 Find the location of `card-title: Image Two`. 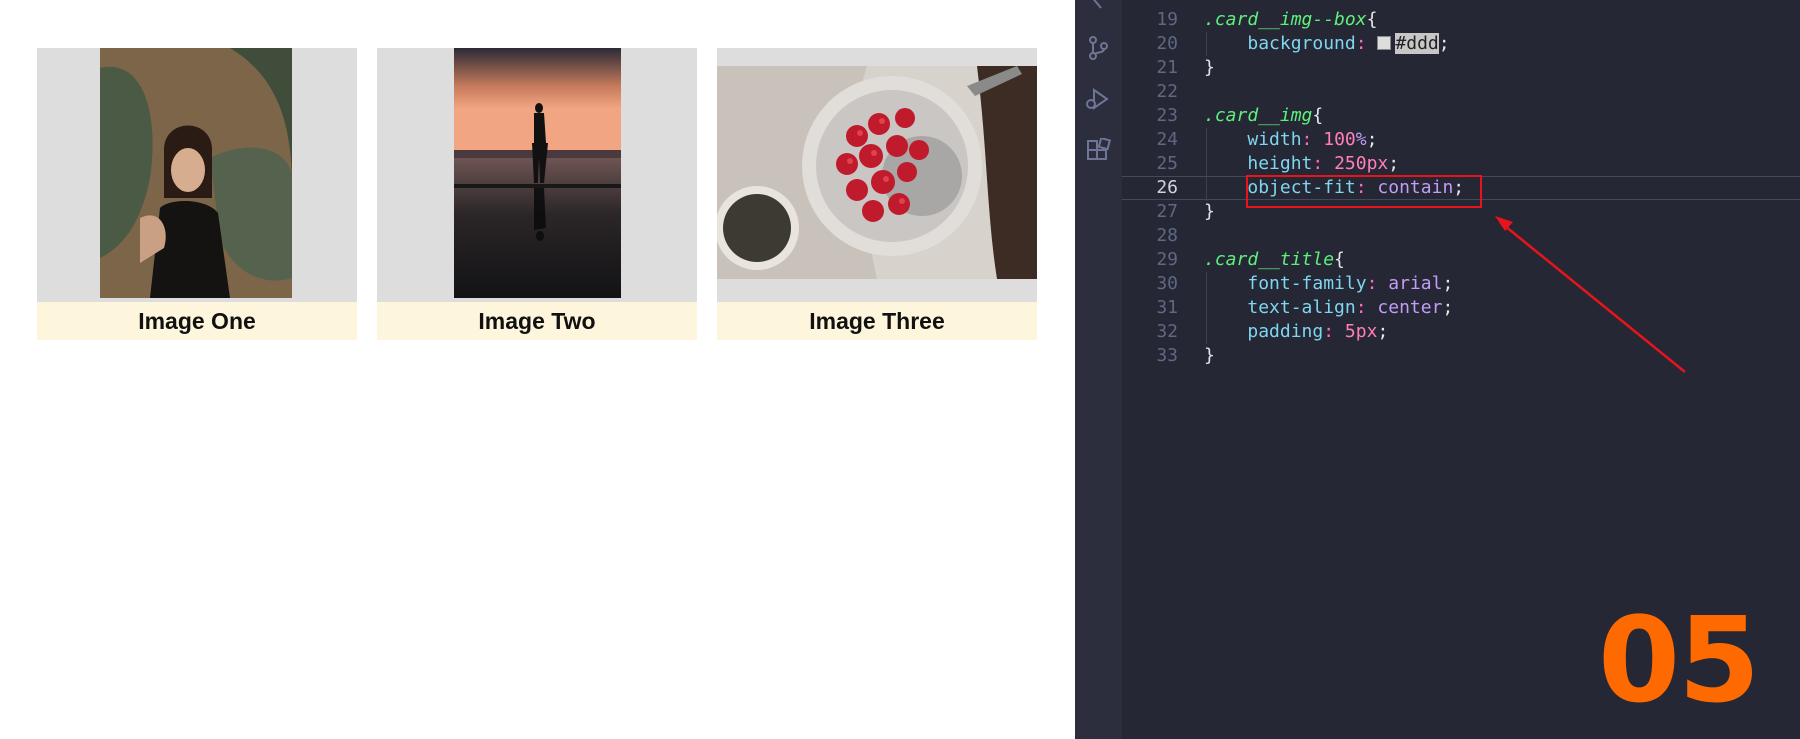

card-title: Image Two is located at coordinates (537, 321).